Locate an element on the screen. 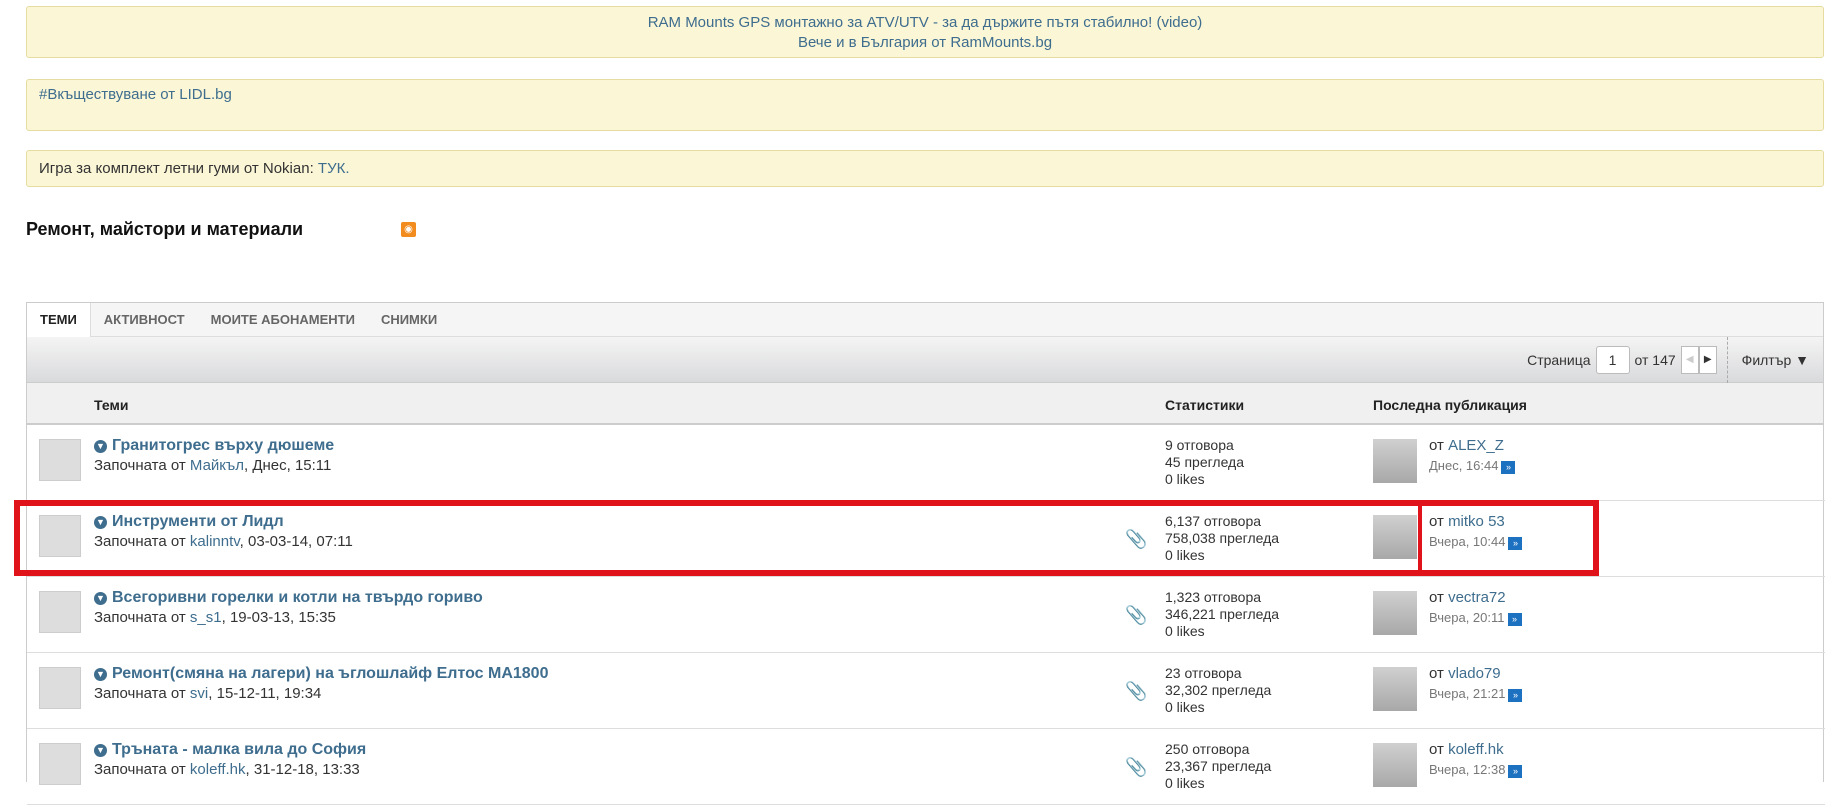 The width and height of the screenshot is (1833, 805). last-user-link: vectra72 is located at coordinates (1477, 597).